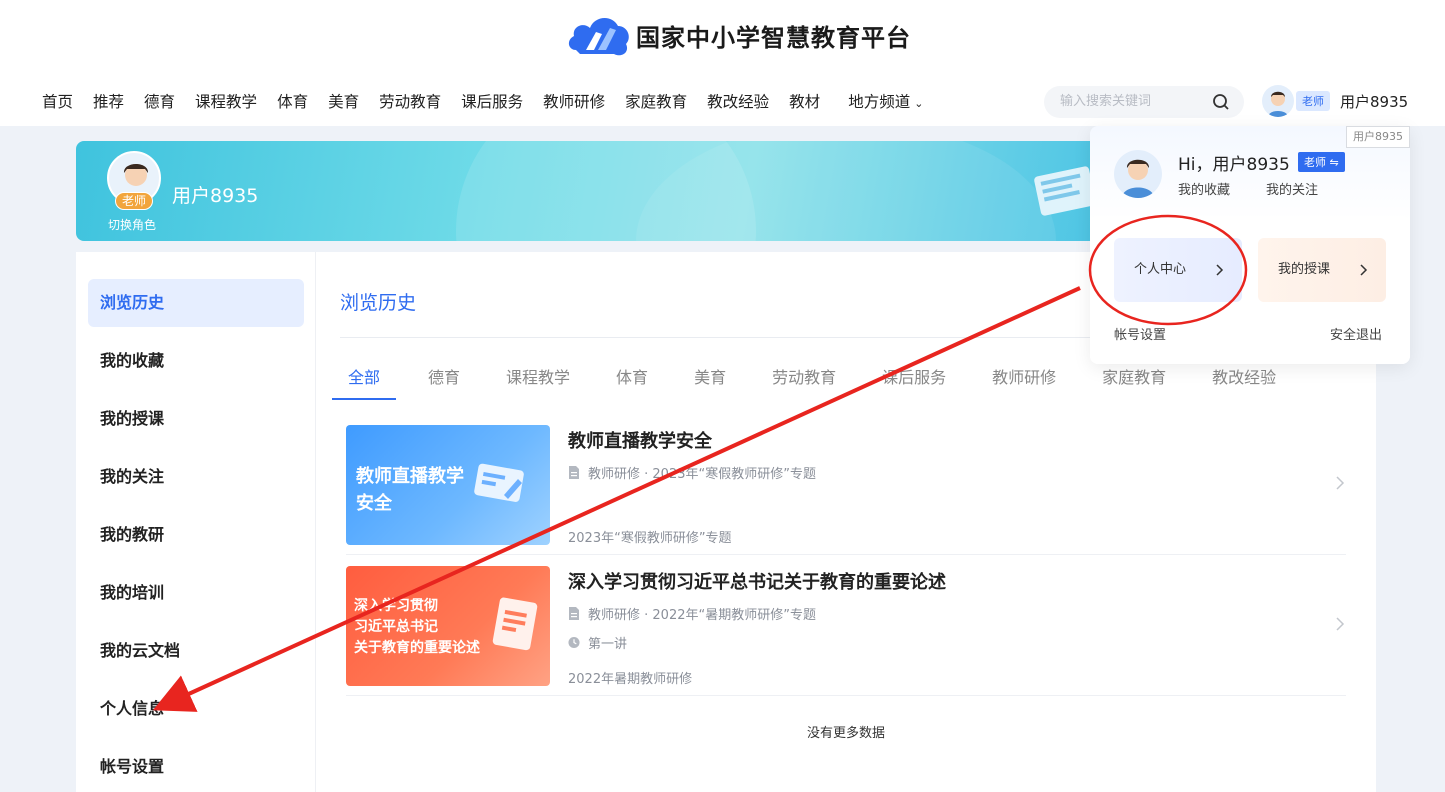 The height and width of the screenshot is (792, 1445). Describe the element at coordinates (598, 36) in the screenshot. I see `cloud-logo-icon` at that location.